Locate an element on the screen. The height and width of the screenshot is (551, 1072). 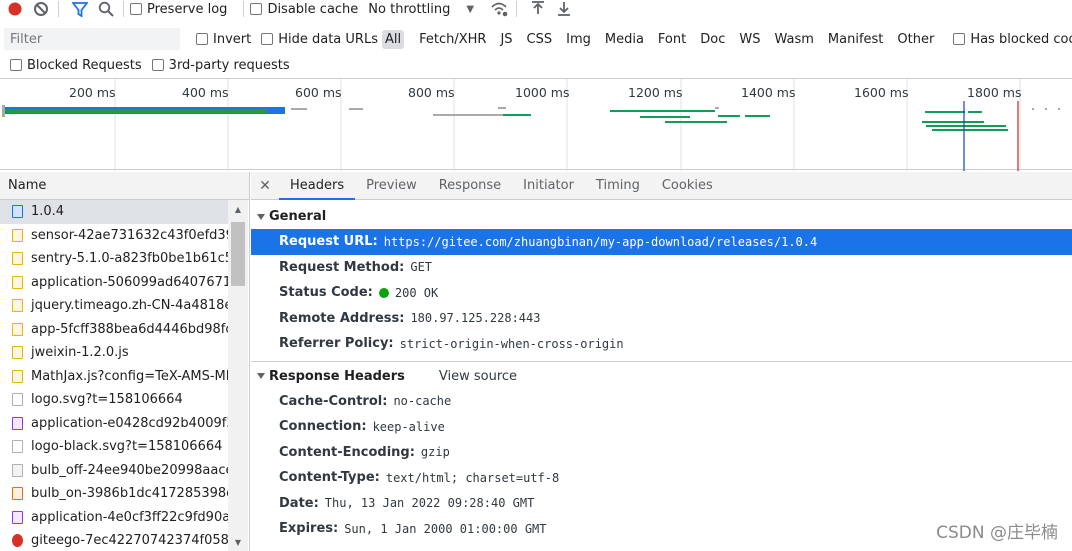
filter-type-doc: Doc is located at coordinates (712, 39).